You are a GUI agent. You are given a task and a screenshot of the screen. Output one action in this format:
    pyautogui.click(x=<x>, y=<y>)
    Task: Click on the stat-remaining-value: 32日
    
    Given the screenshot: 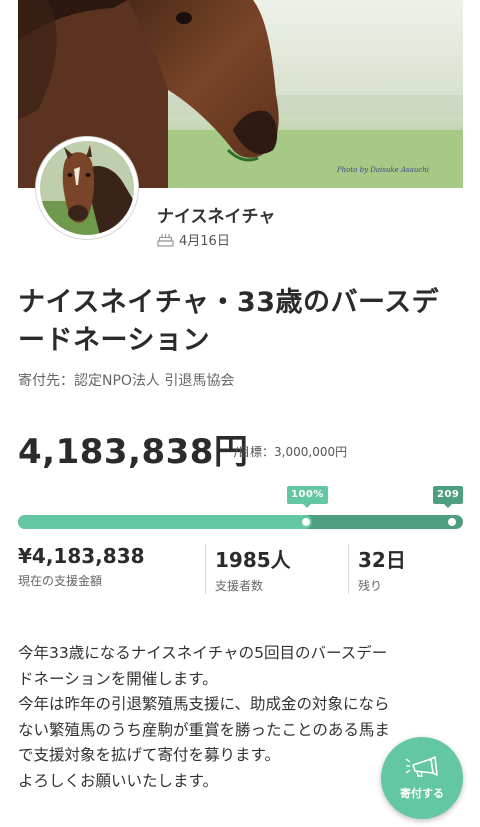 What is the action you would take?
    pyautogui.click(x=382, y=560)
    